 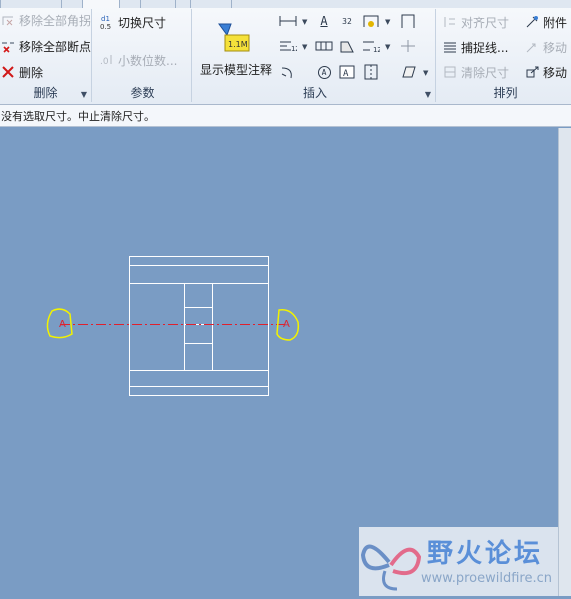 I want to click on move-button-1: 移动, so click(x=545, y=47).